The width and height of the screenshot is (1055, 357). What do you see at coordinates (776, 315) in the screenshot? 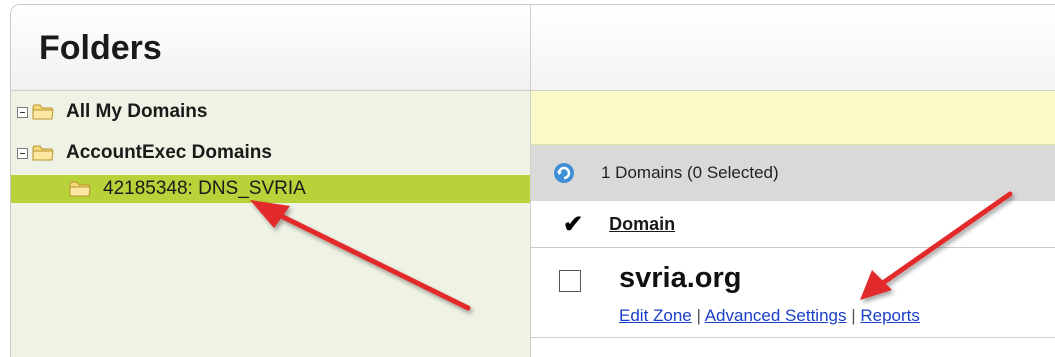
I see `advanced-settings-link: Advanced Settings` at bounding box center [776, 315].